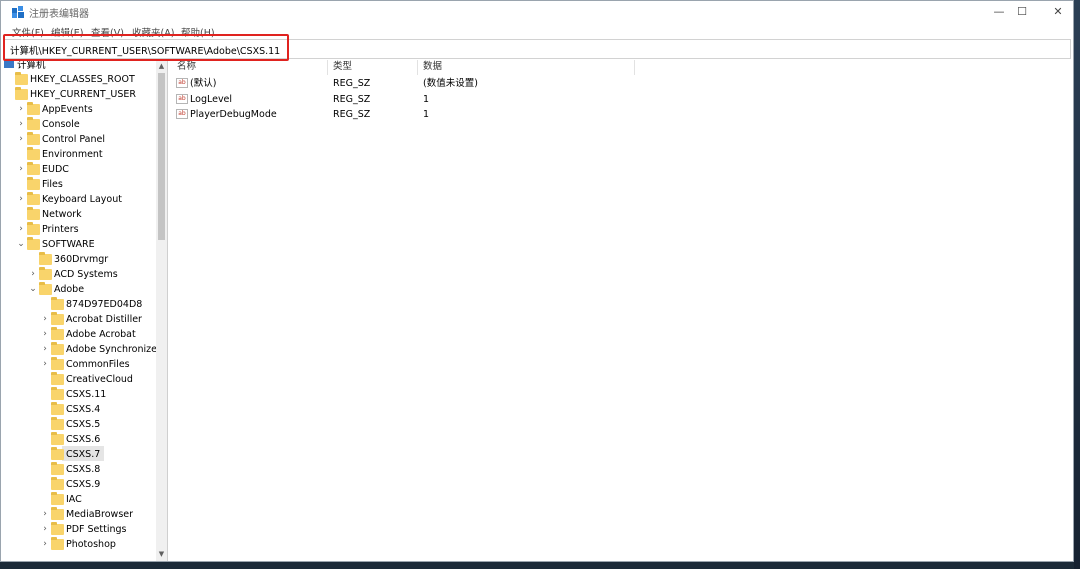  Describe the element at coordinates (78, 199) in the screenshot. I see `tree-item: › Keyboard Layout` at that location.